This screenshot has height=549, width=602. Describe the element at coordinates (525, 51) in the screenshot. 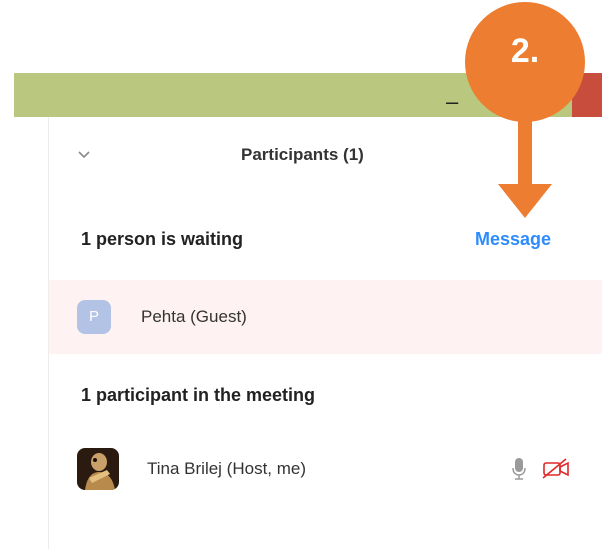

I see `step-number: 2.` at that location.